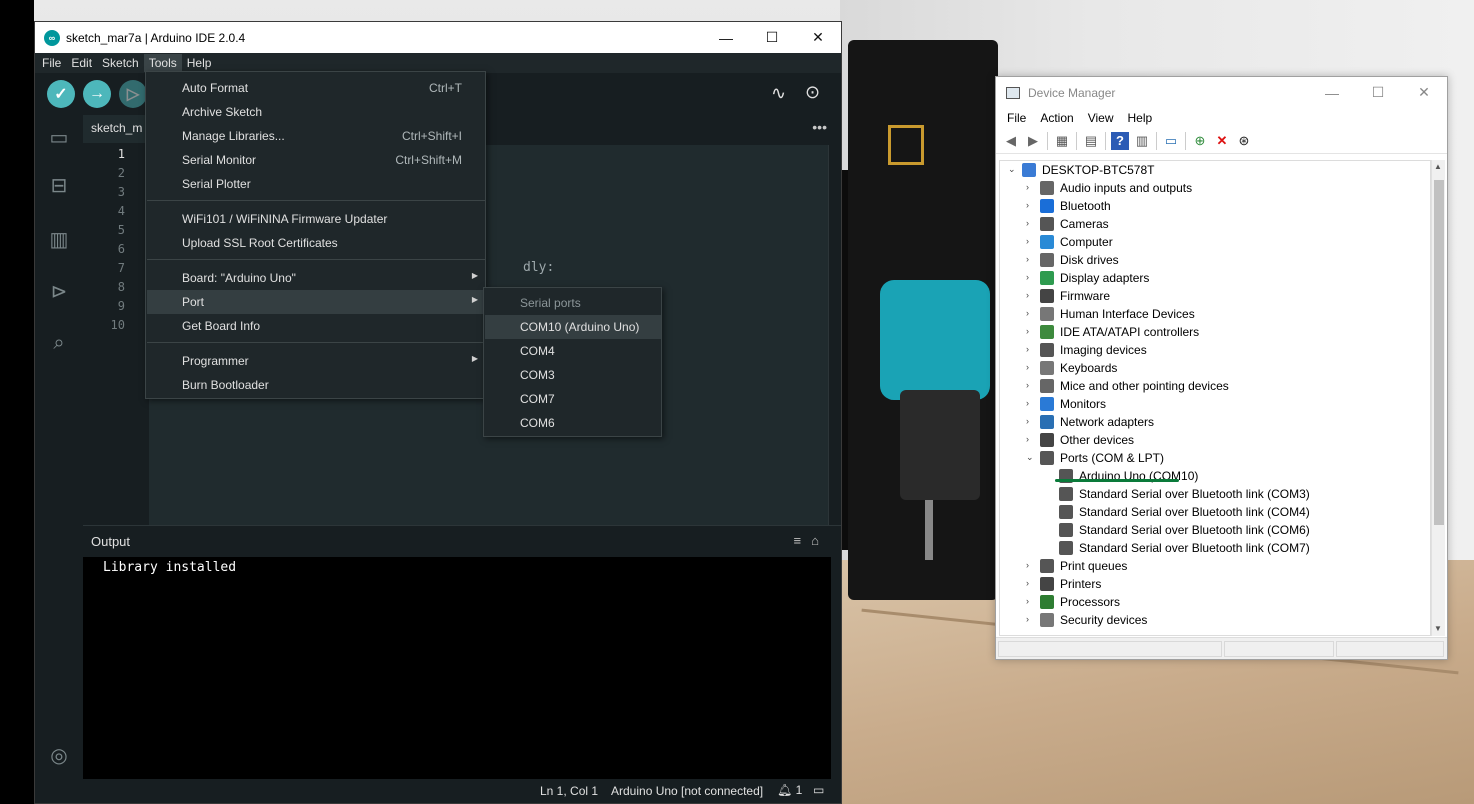 The image size is (1474, 804). Describe the element at coordinates (1215, 584) in the screenshot. I see `tree-category: › Printers` at that location.